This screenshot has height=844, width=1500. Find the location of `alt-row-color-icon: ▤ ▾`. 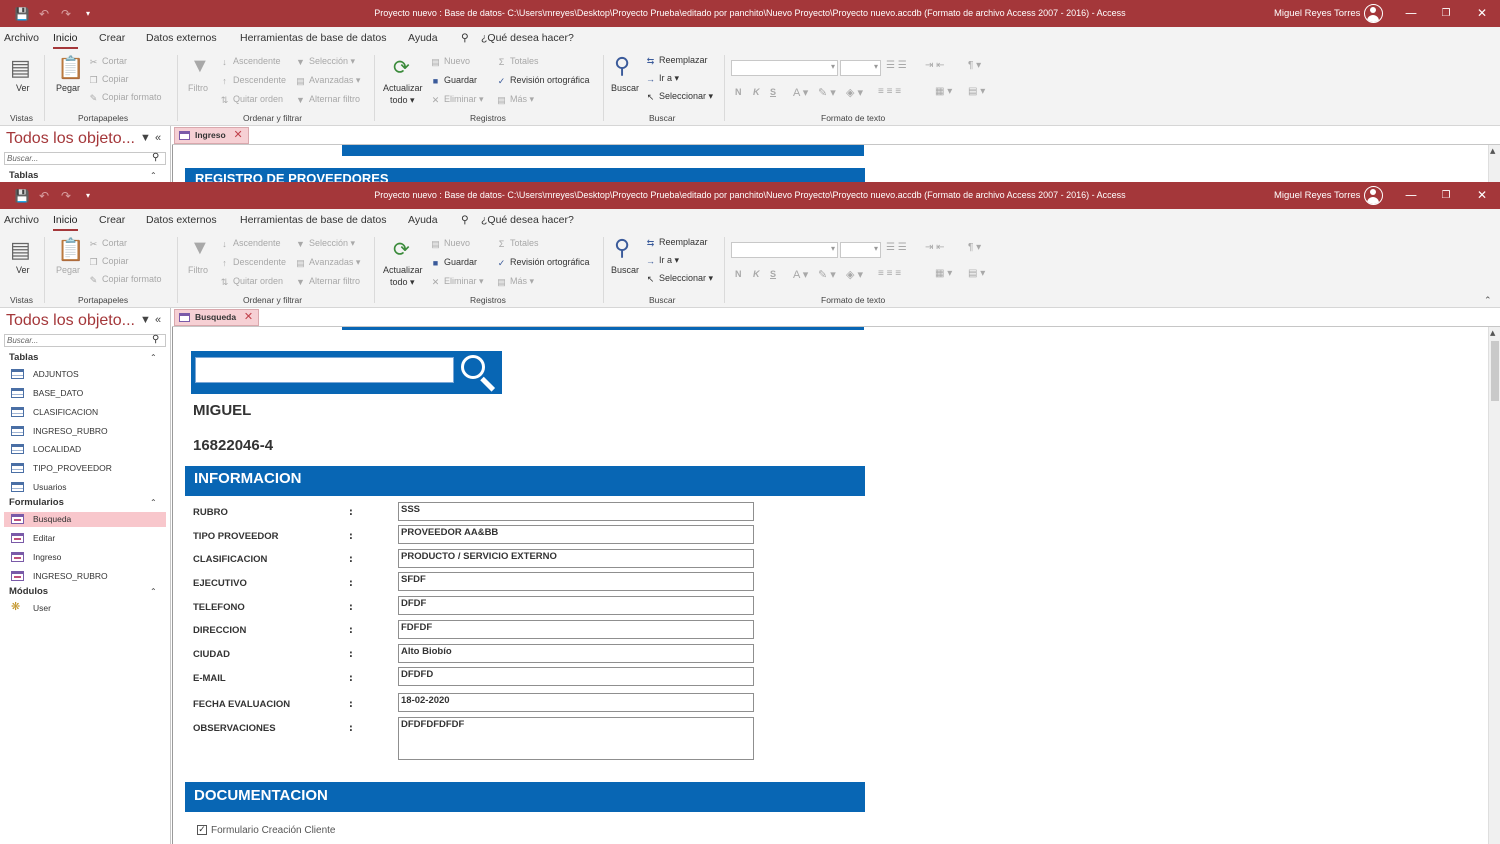

alt-row-color-icon: ▤ ▾ is located at coordinates (976, 91).